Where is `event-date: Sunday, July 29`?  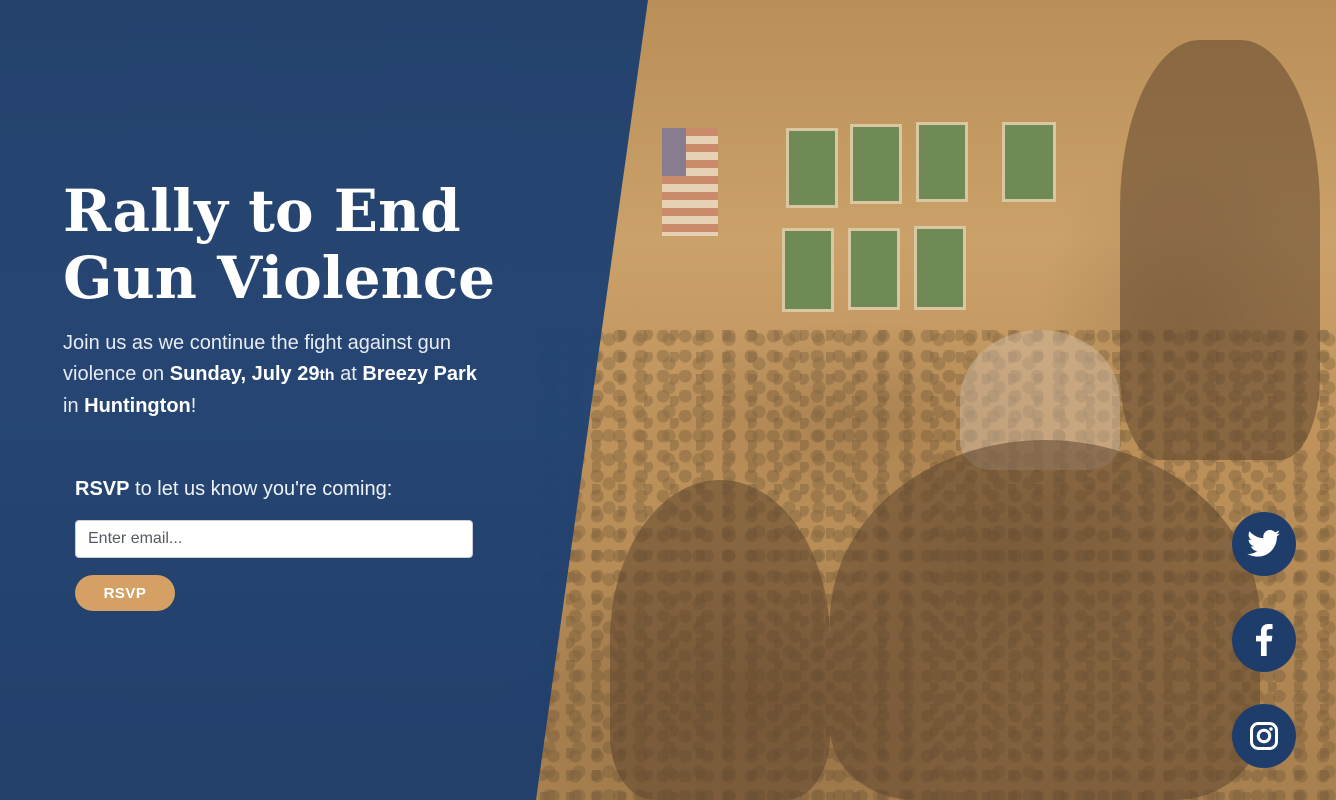
event-date: Sunday, July 29 is located at coordinates (244, 374).